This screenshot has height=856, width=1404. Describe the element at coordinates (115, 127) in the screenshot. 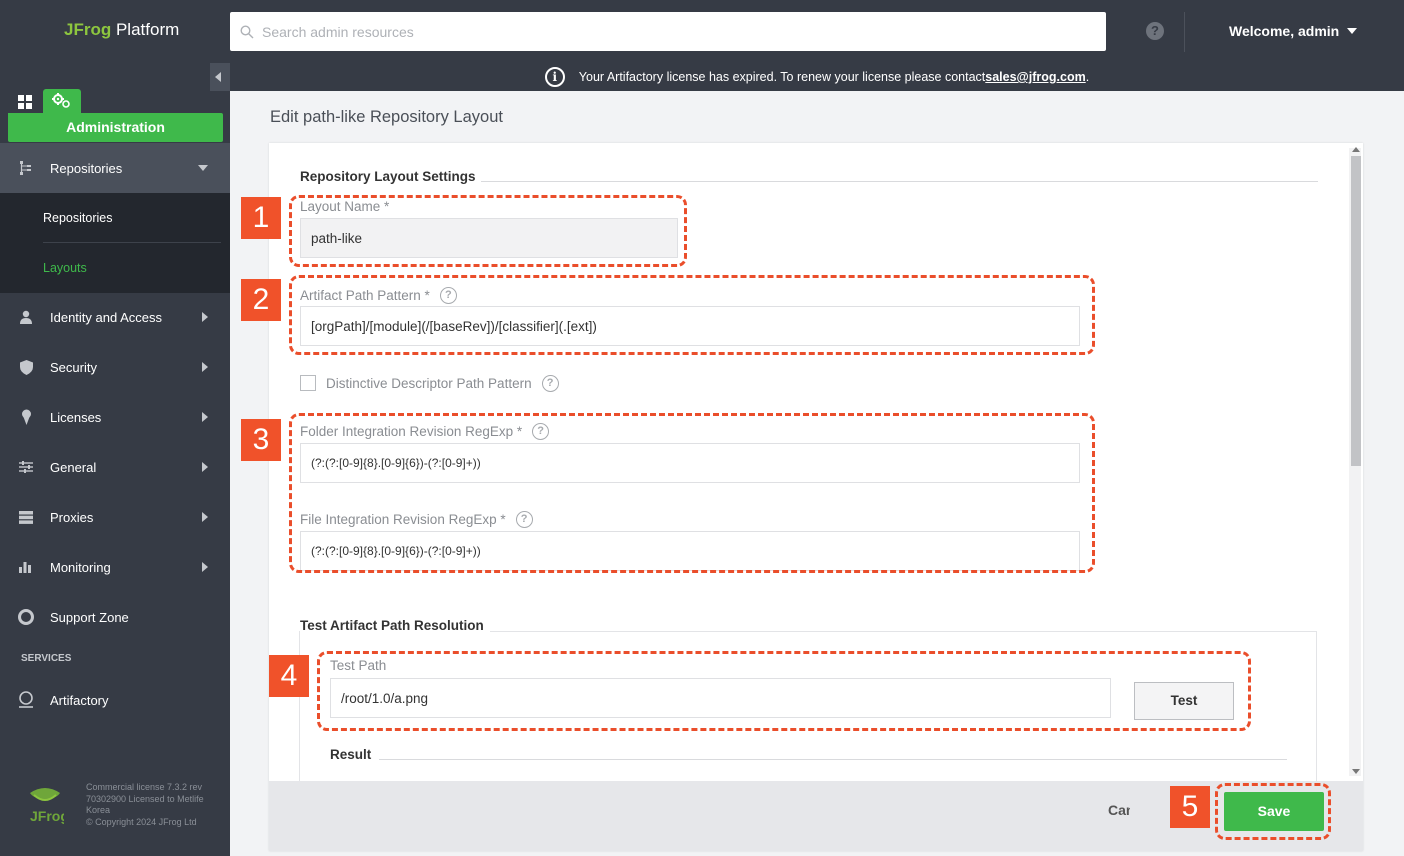

I see `administration-label: Administration` at that location.